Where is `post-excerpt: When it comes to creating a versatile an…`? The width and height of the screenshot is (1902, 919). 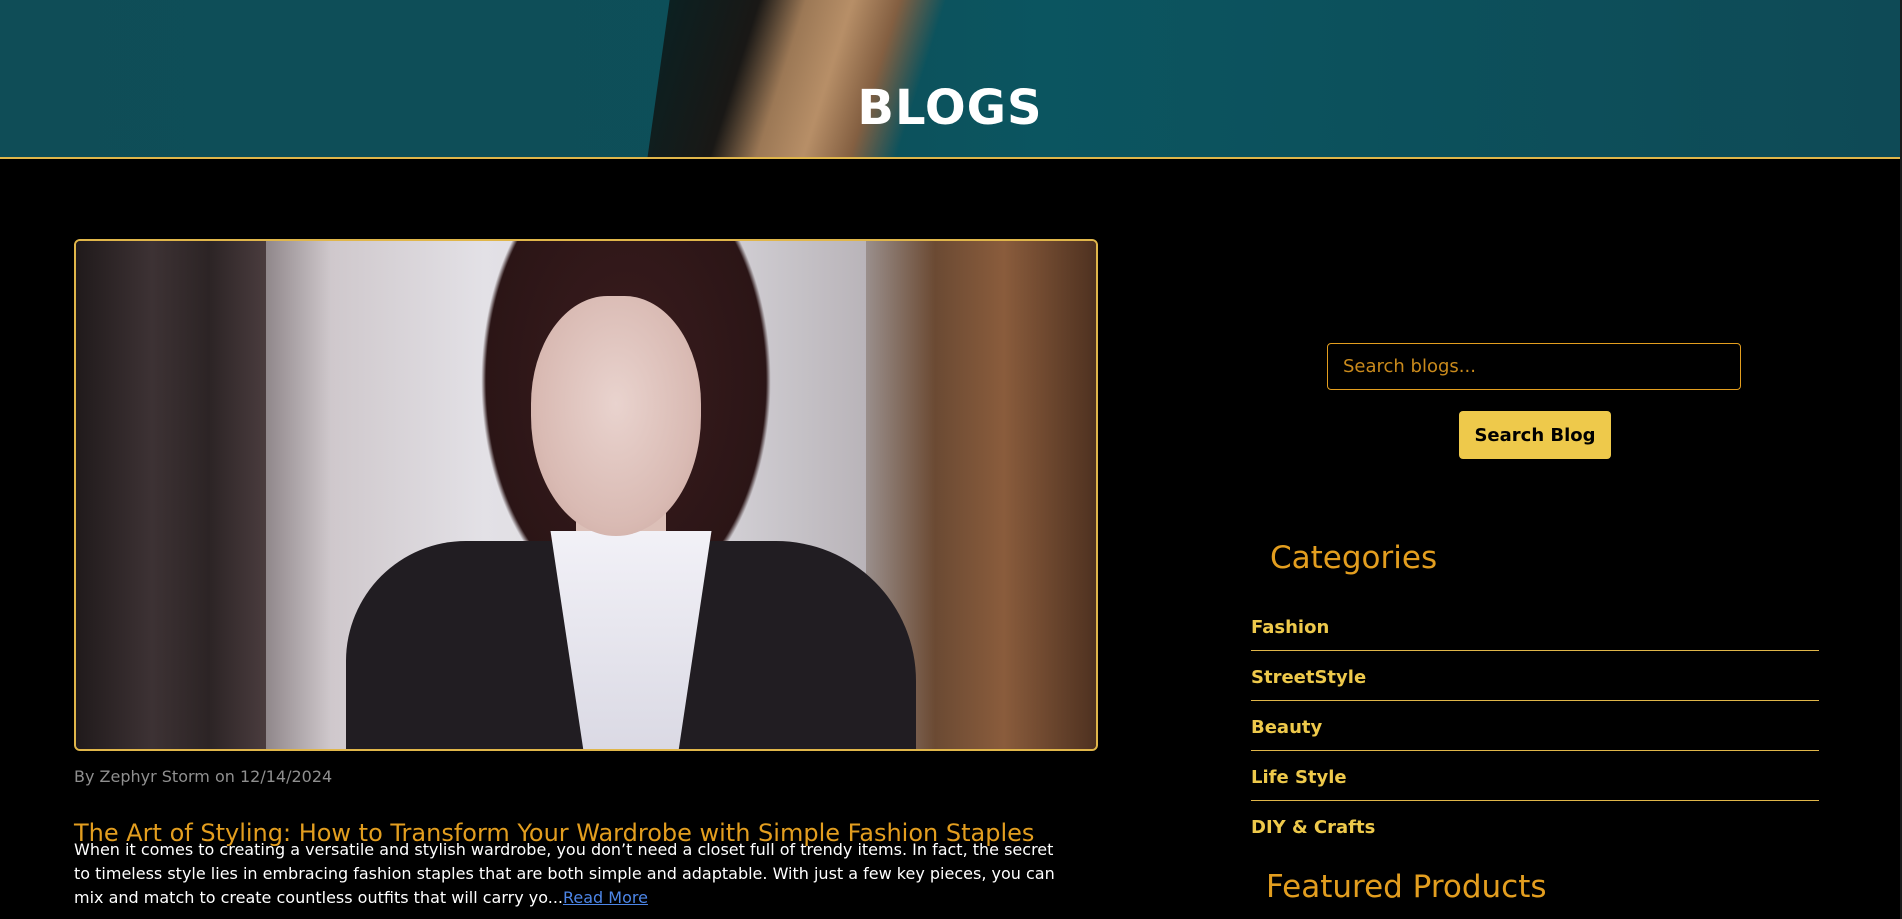
post-excerpt: When it comes to creating a versatile an… is located at coordinates (574, 874).